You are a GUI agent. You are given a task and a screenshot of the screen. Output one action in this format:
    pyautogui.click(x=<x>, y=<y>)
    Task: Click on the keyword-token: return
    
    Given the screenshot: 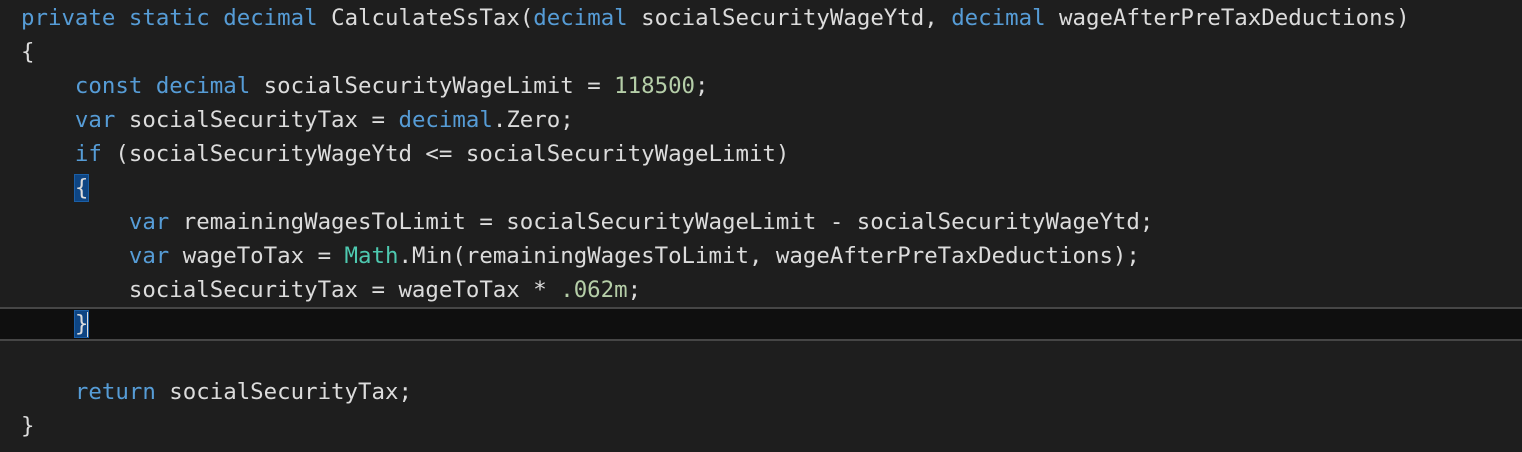 What is the action you would take?
    pyautogui.click(x=115, y=392)
    